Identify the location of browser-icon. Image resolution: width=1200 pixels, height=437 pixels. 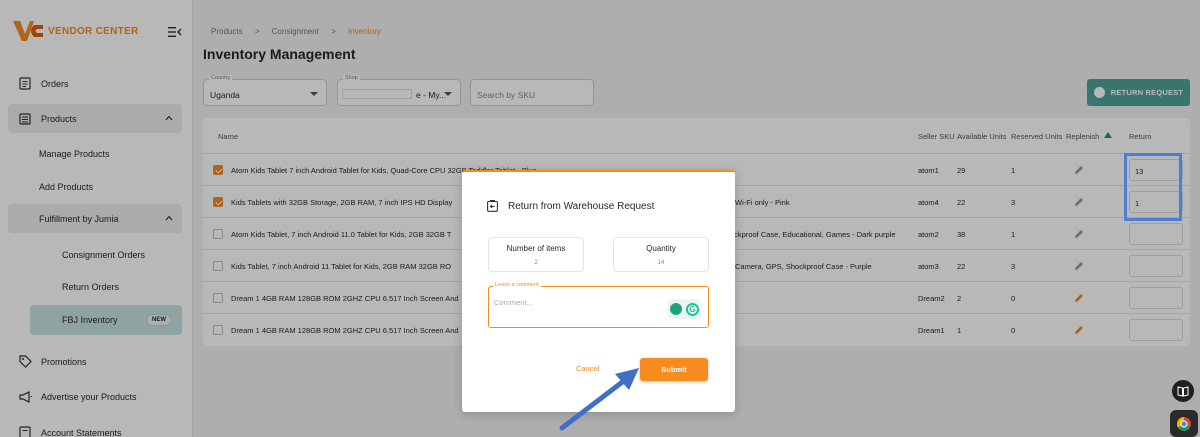
(1184, 423).